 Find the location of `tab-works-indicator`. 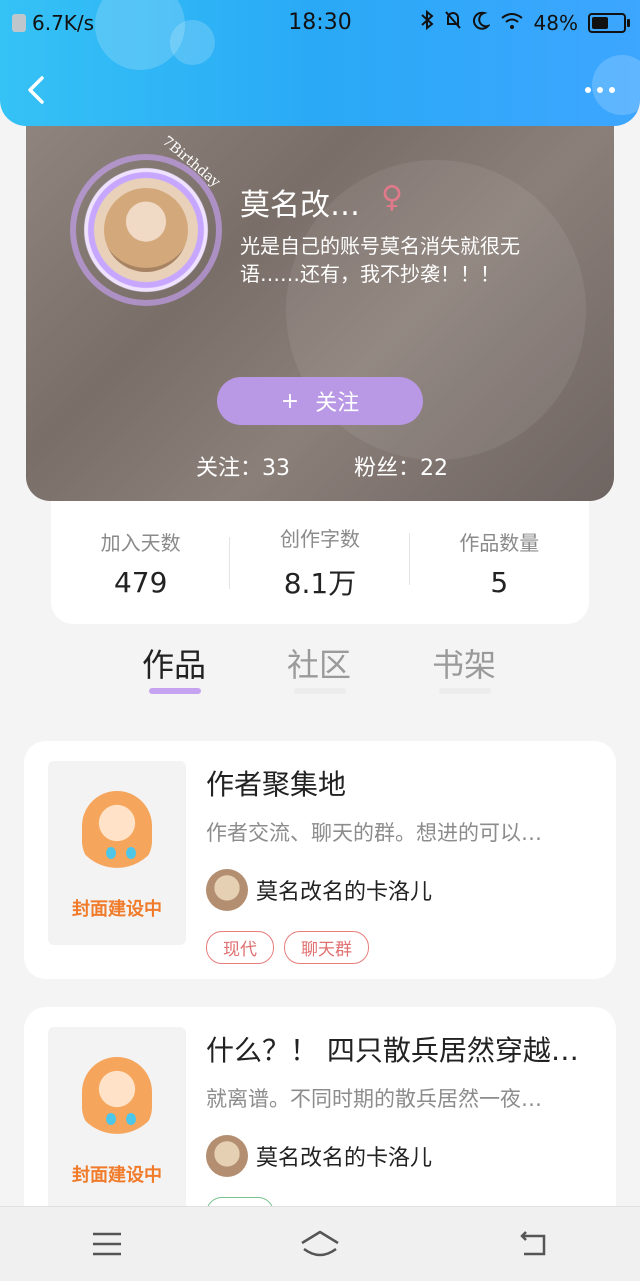

tab-works-indicator is located at coordinates (175, 691).